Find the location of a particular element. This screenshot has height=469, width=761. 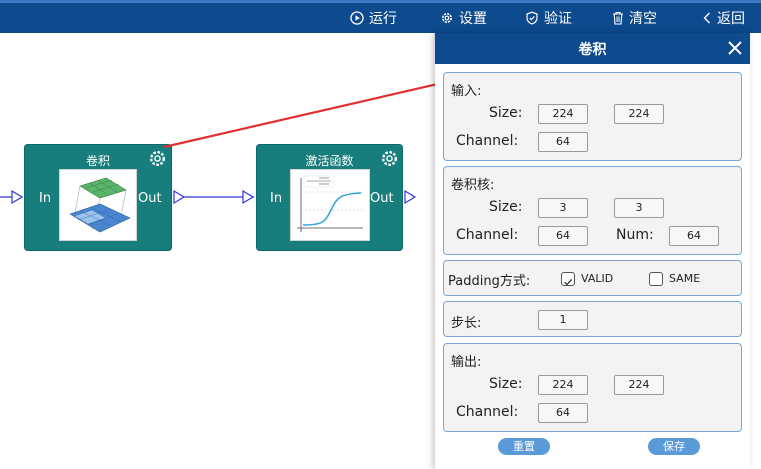

kernel-channel-label: Channel: is located at coordinates (487, 235).